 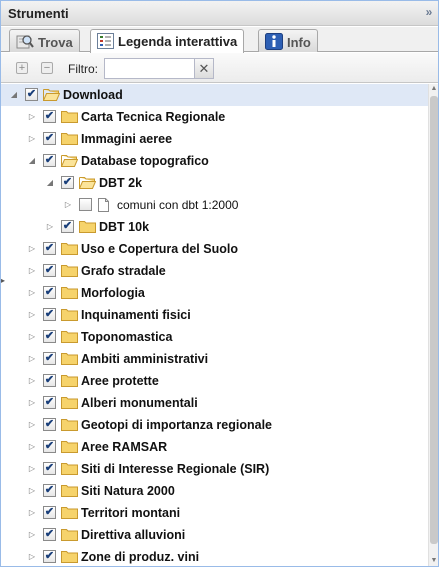 I want to click on scroll-down-arrow-icon: ▼, so click(x=434, y=561).